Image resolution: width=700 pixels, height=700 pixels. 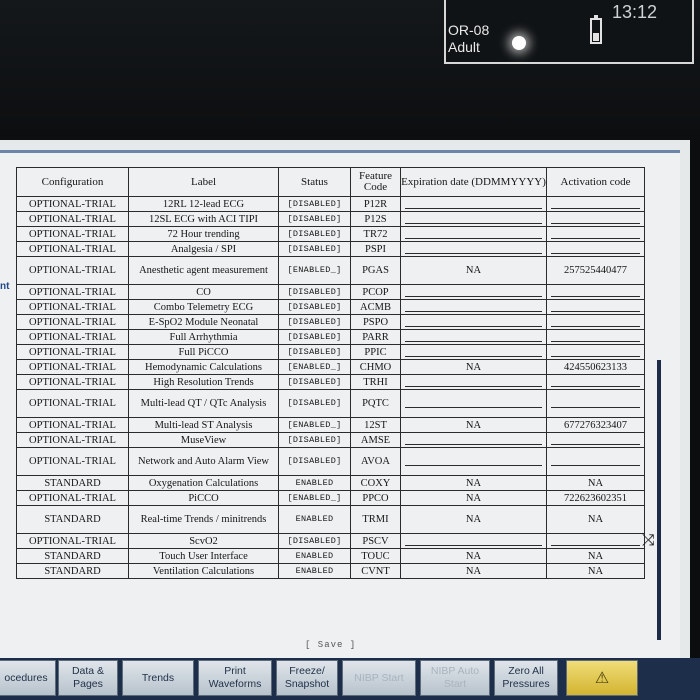 What do you see at coordinates (468, 39) in the screenshot?
I see `bed-info: OR-08 Adult` at bounding box center [468, 39].